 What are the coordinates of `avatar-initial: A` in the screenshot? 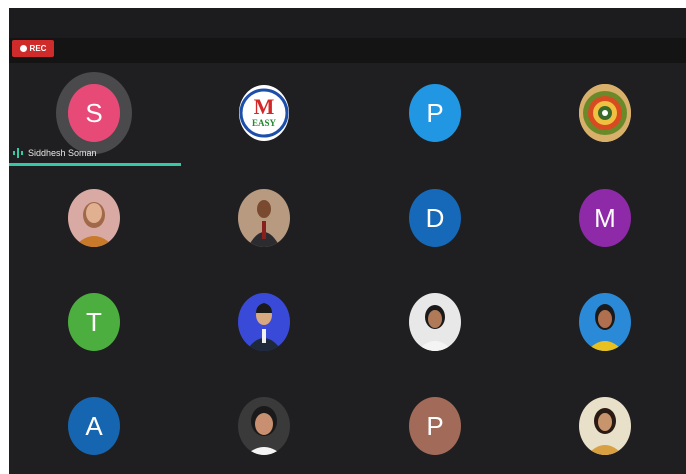 It's located at (94, 425).